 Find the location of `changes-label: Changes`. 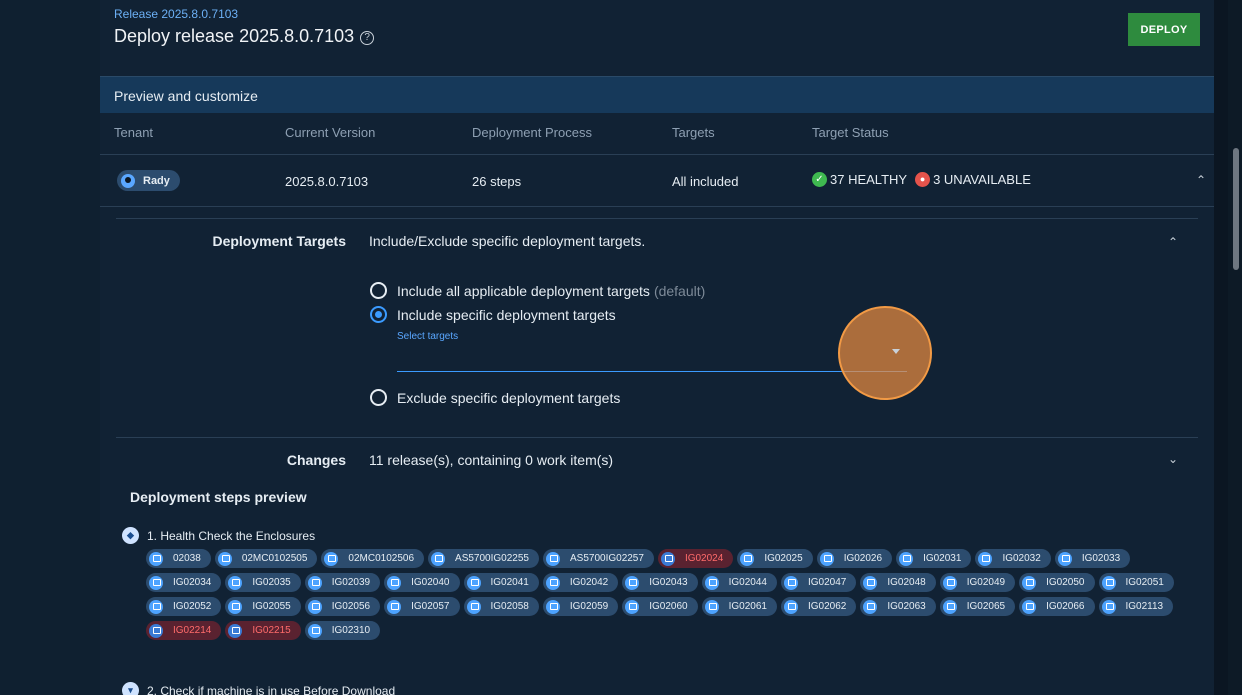

changes-label: Changes is located at coordinates (316, 460).